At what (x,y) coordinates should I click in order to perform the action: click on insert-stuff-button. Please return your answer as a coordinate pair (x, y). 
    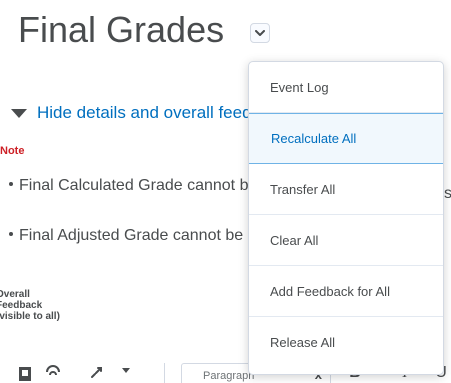
    Looking at the image, I should click on (25, 374).